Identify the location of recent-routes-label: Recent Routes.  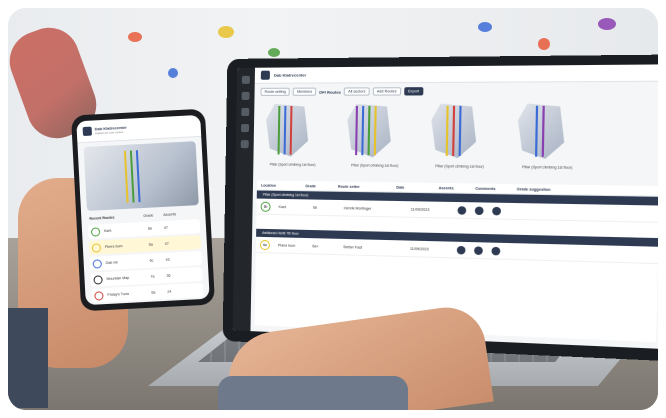
(102, 218).